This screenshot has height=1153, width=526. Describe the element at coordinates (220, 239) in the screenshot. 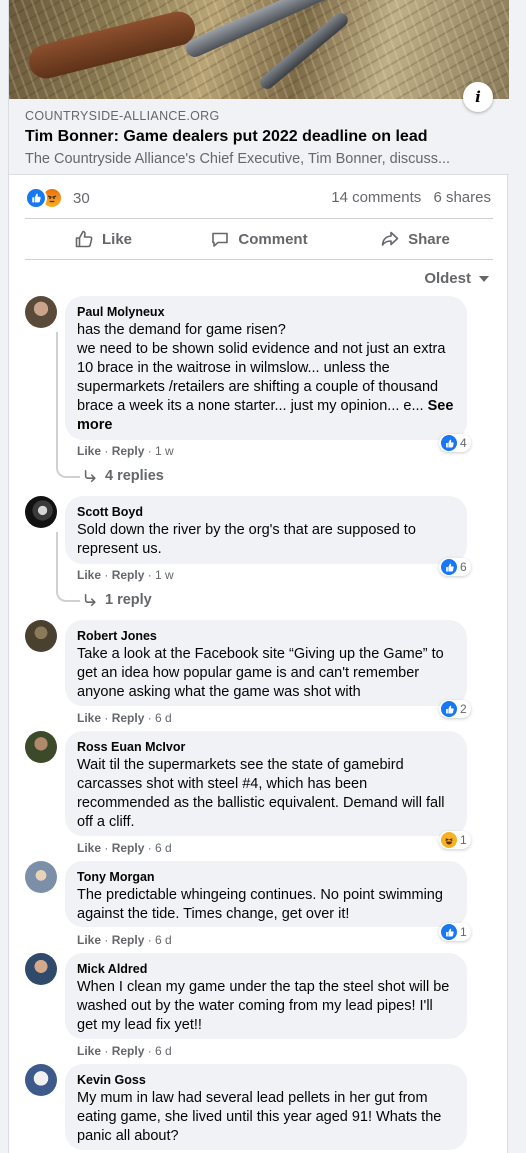

I see `comment-icon` at that location.